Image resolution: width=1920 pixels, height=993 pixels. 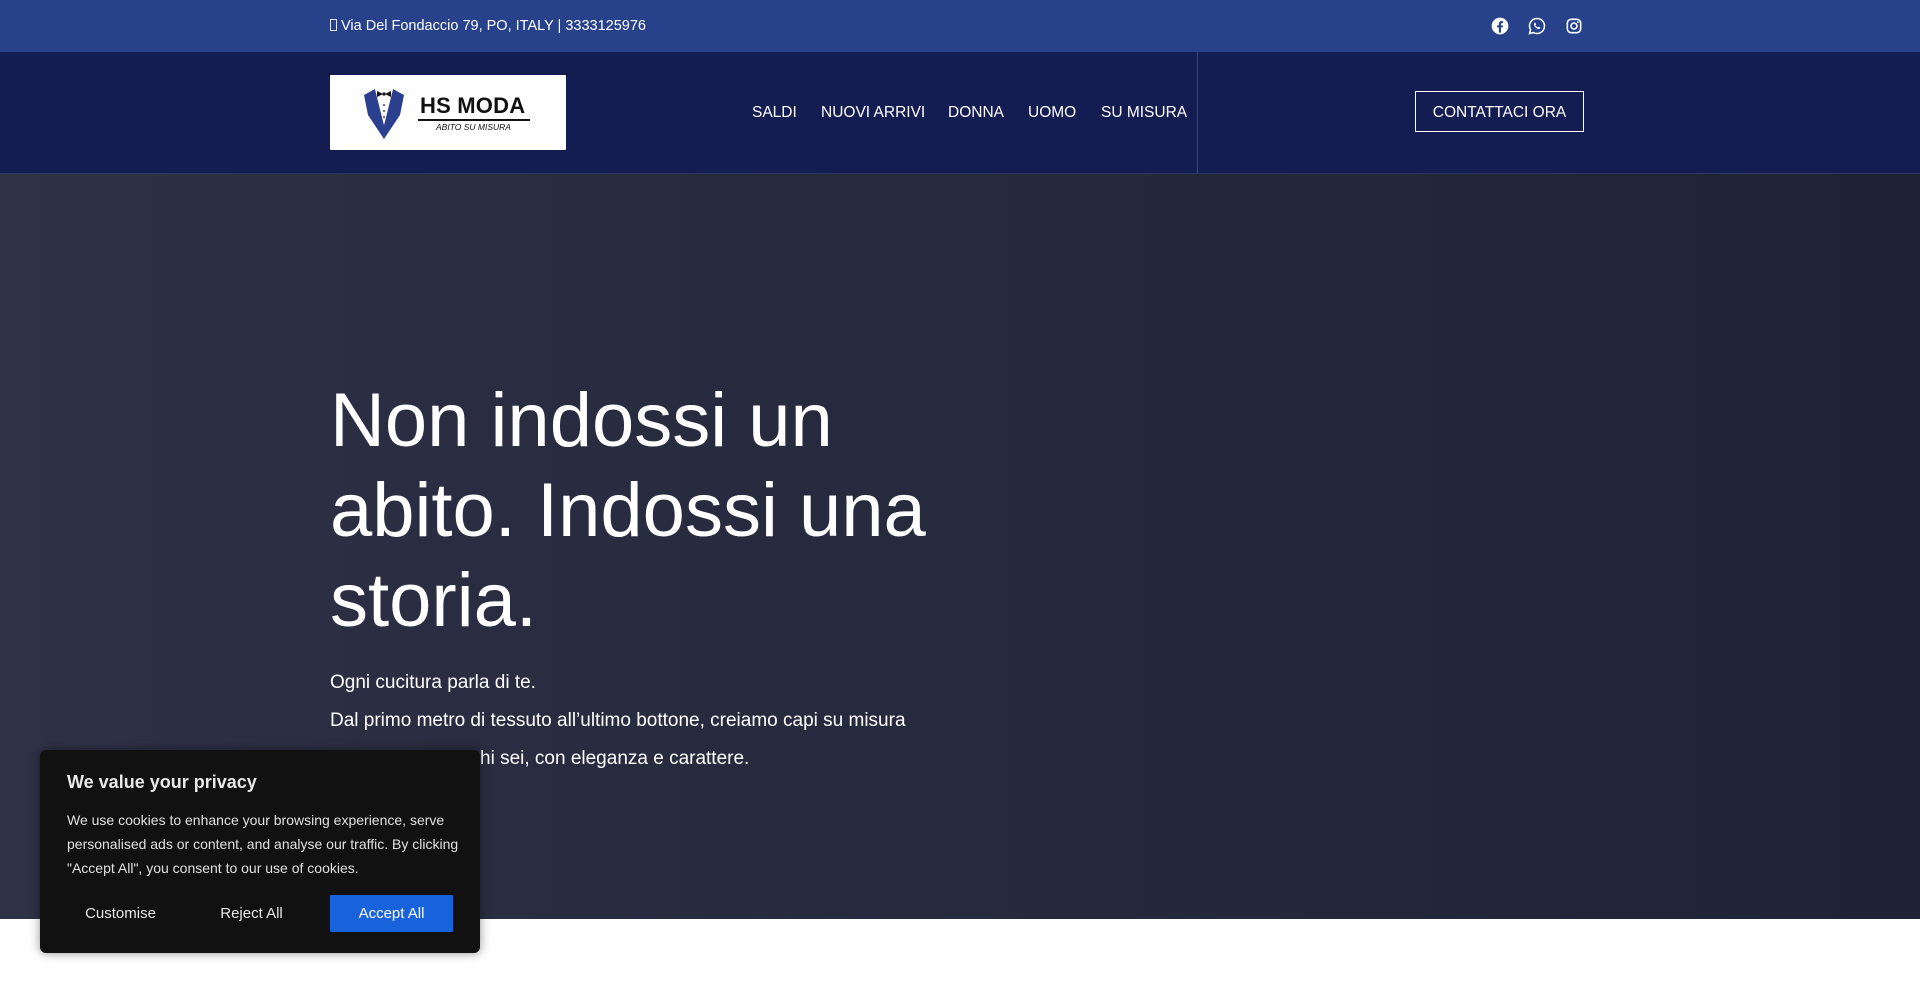 What do you see at coordinates (1500, 26) in the screenshot?
I see `facebook-icon` at bounding box center [1500, 26].